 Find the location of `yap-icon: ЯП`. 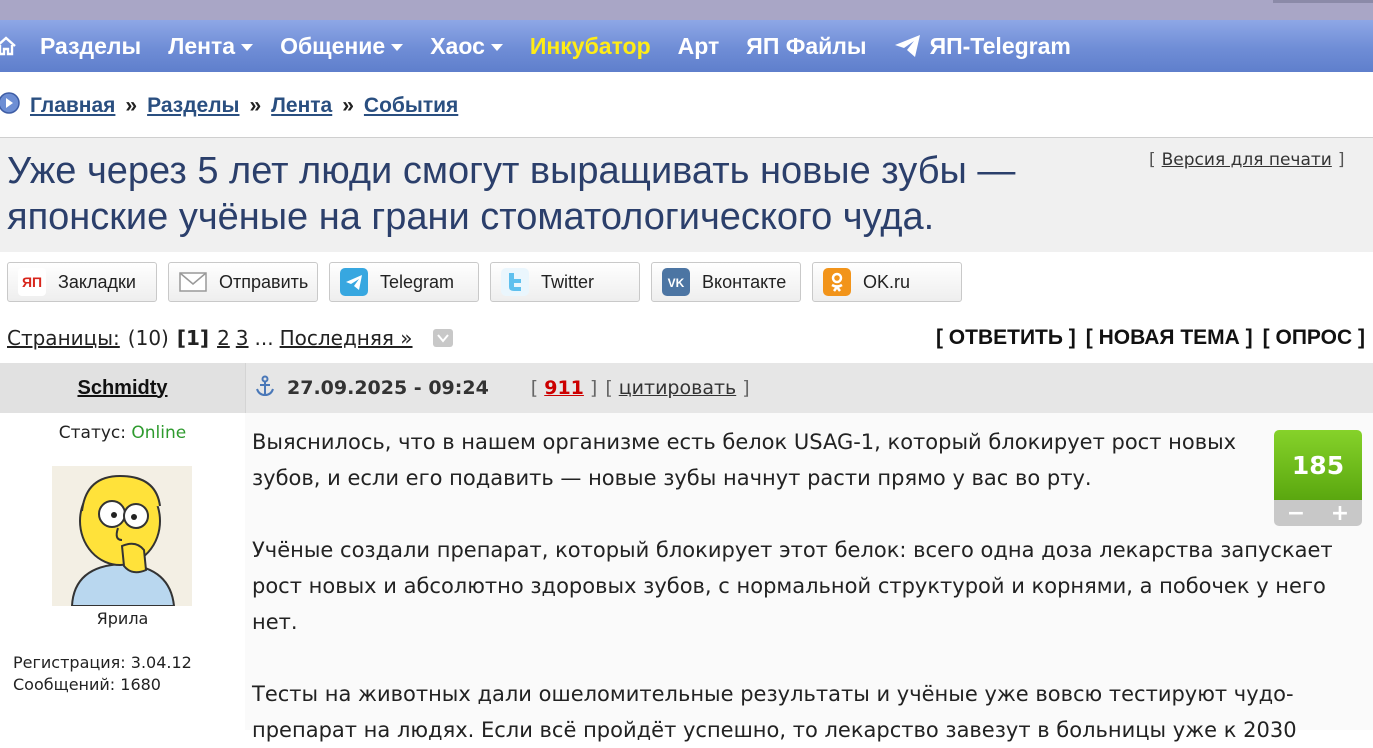

yap-icon: ЯП is located at coordinates (32, 282).